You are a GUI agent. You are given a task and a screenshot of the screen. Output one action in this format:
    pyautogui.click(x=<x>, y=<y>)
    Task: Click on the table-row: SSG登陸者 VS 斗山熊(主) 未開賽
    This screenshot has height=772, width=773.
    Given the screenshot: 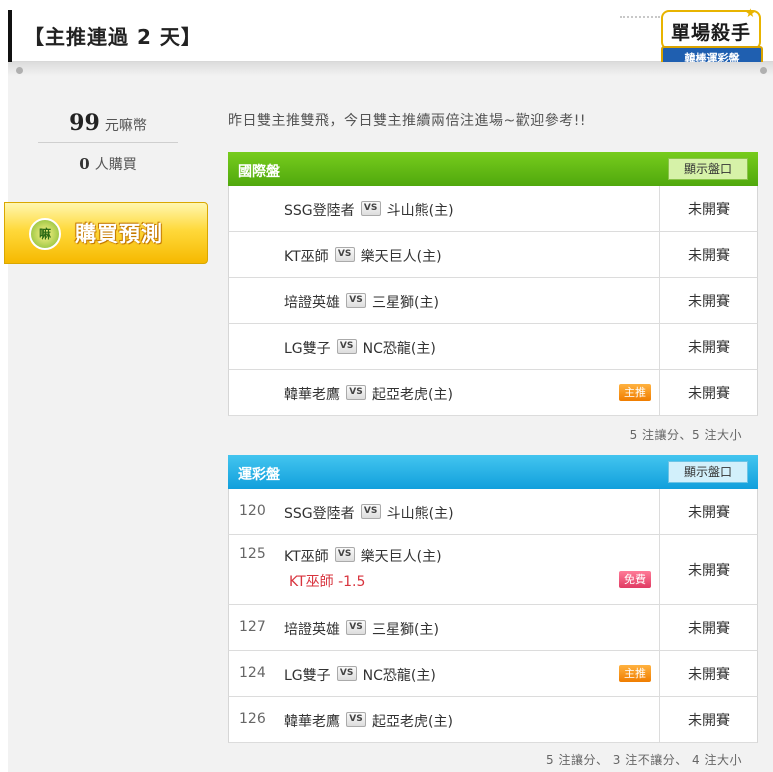 What is the action you would take?
    pyautogui.click(x=493, y=209)
    